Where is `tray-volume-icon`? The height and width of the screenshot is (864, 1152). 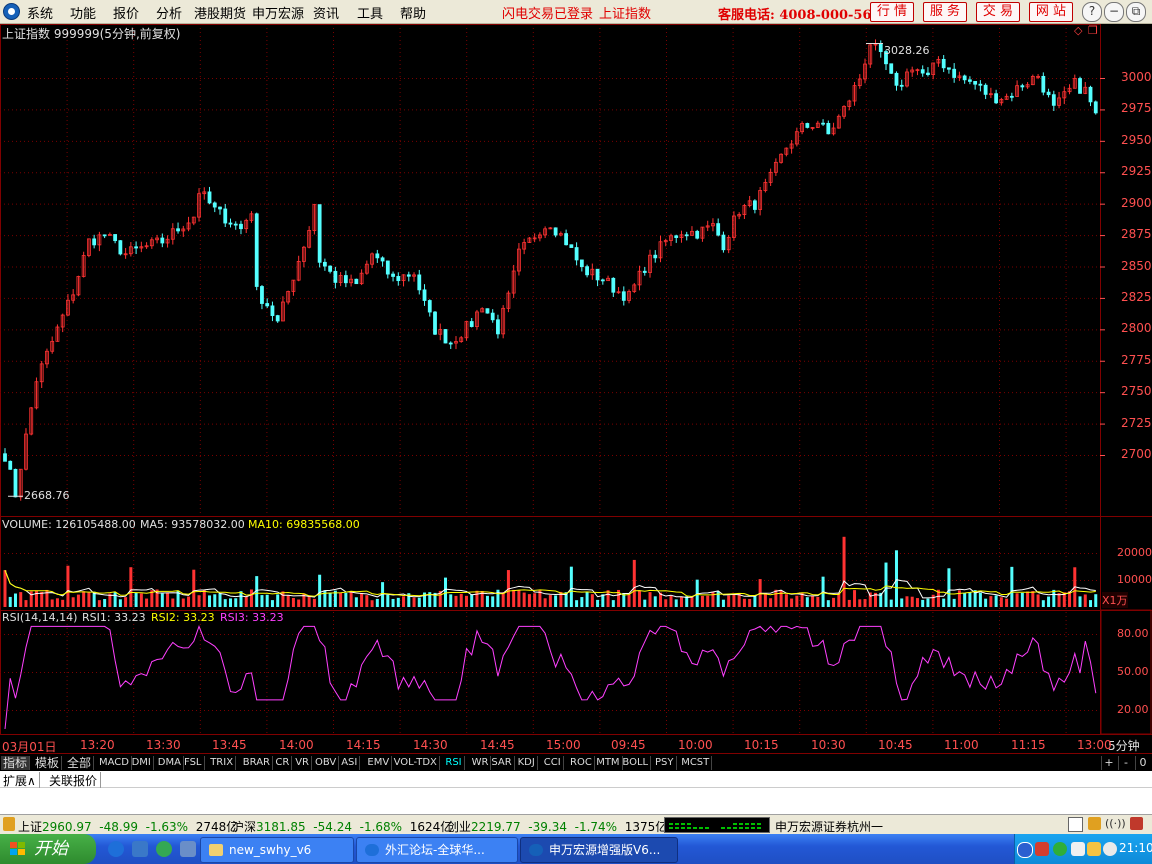 tray-volume-icon is located at coordinates (1094, 849).